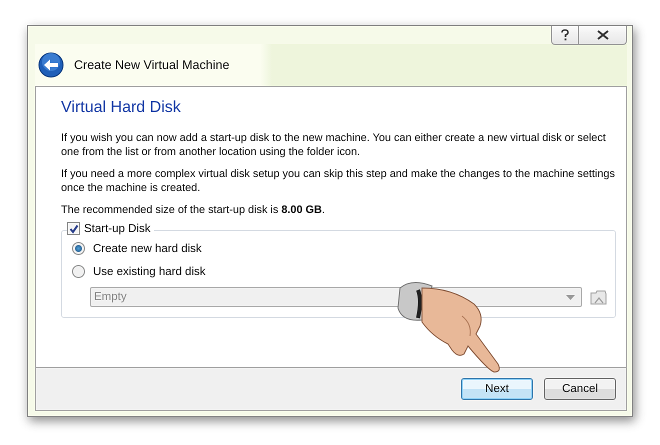 The width and height of the screenshot is (660, 445). I want to click on dropdown-caret-icon, so click(570, 297).